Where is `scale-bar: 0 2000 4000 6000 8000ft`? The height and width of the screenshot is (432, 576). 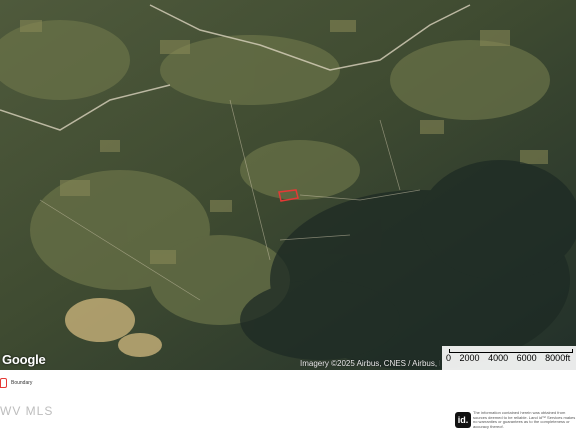 scale-bar: 0 2000 4000 6000 8000ft is located at coordinates (509, 358).